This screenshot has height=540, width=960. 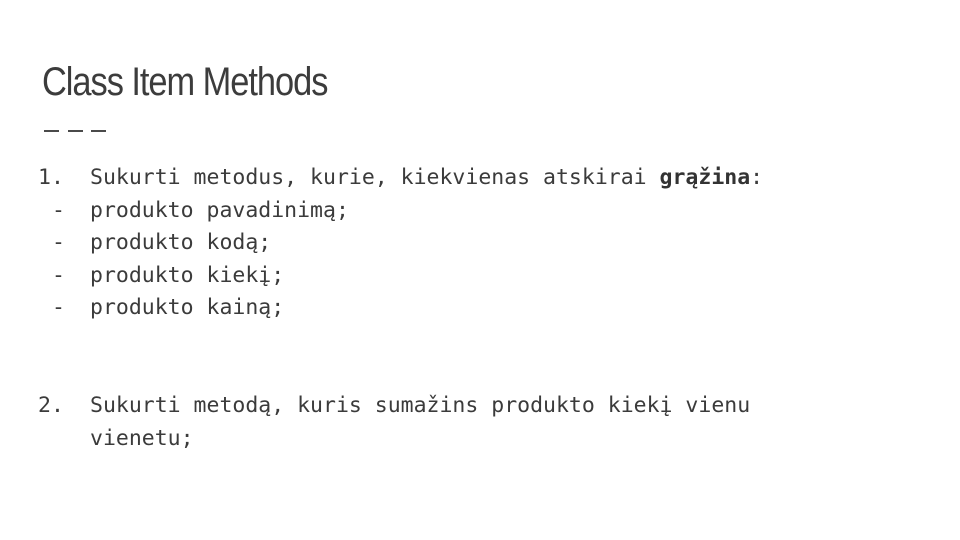 What do you see at coordinates (478, 243) in the screenshot?
I see `sub-item-code: - produkto kodą;` at bounding box center [478, 243].